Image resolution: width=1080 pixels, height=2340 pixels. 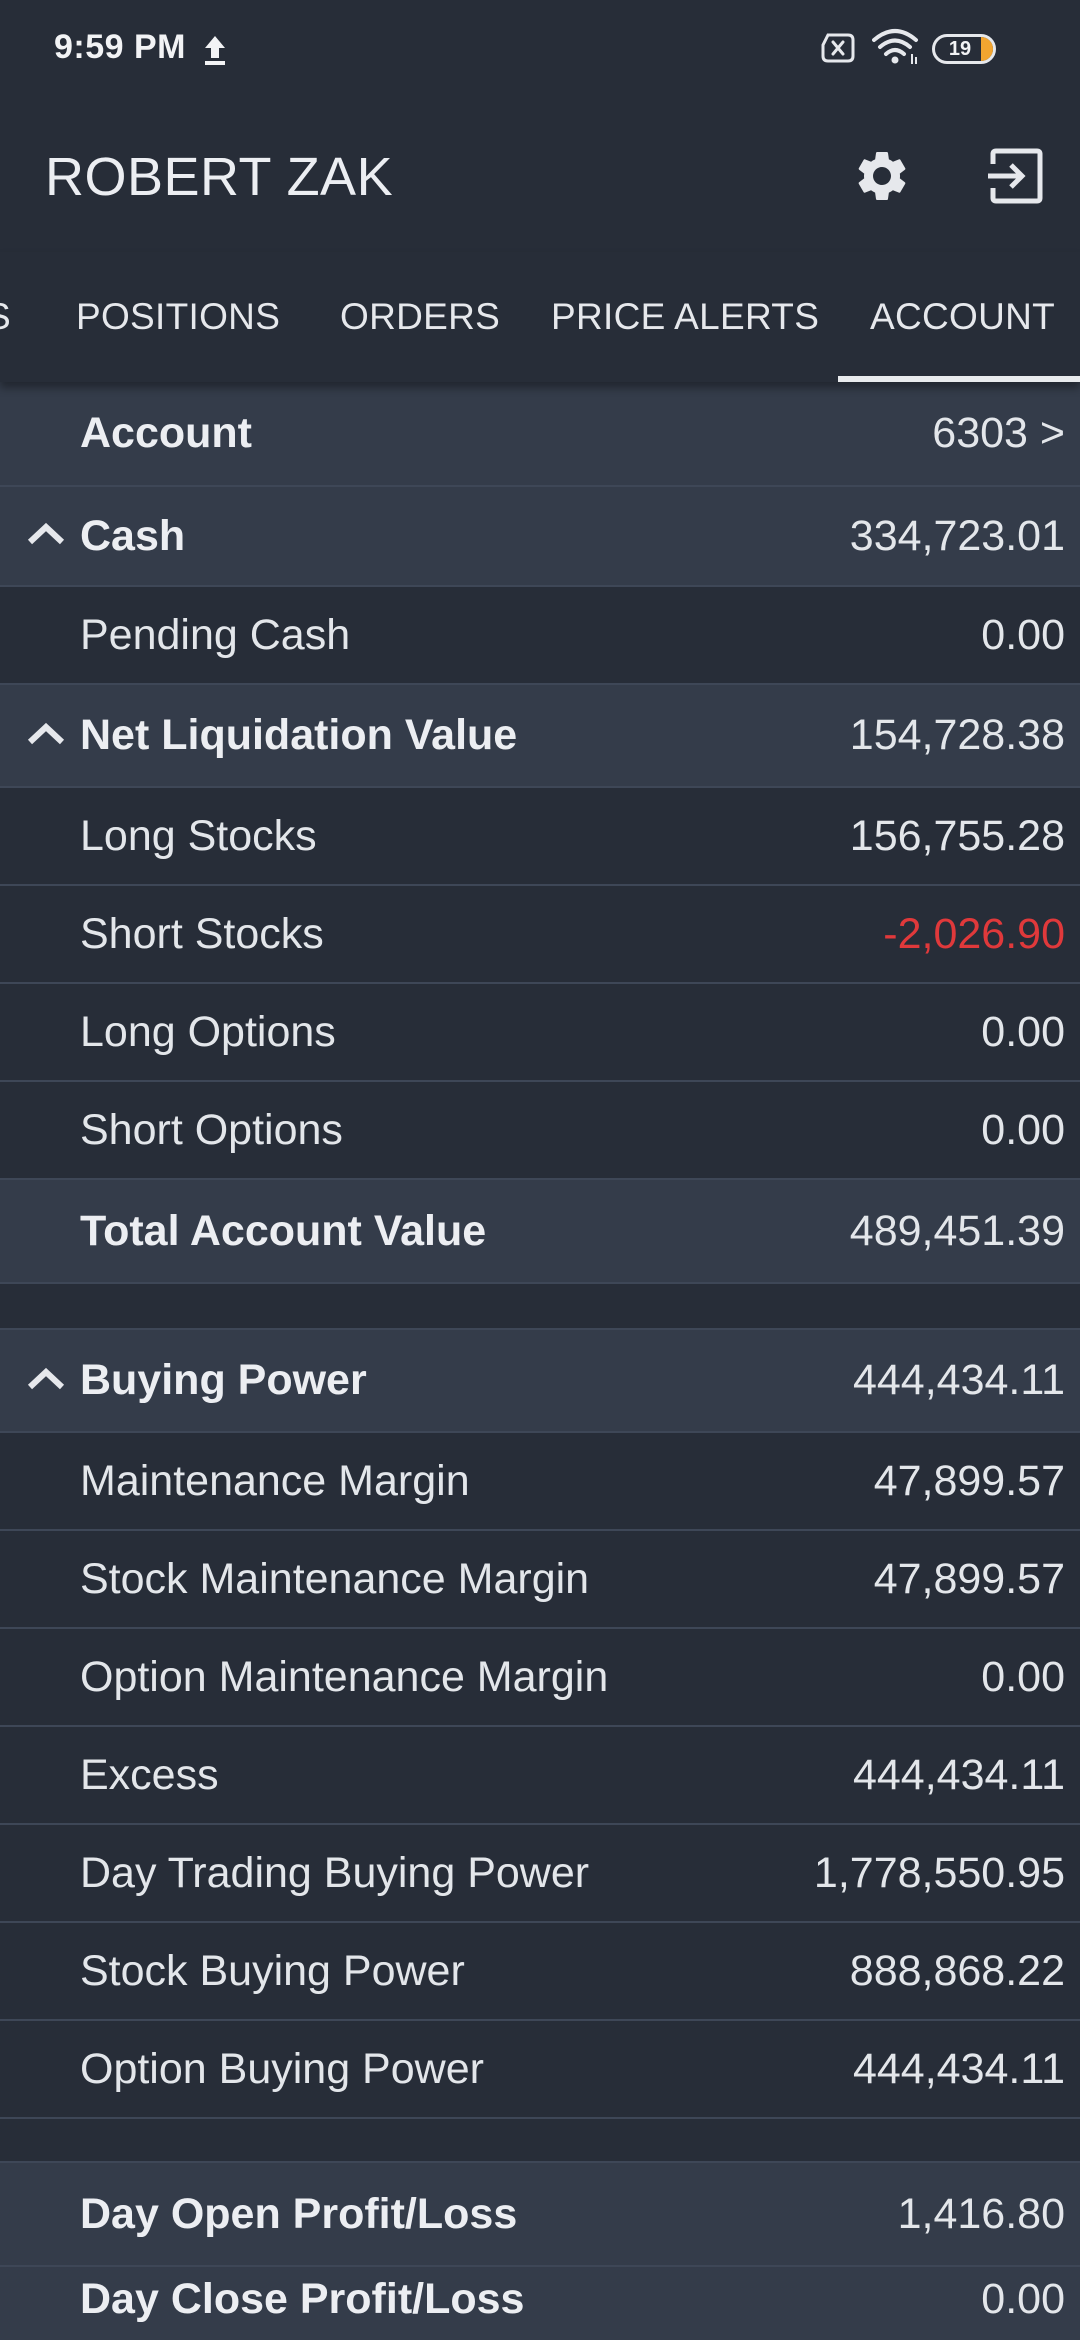 I want to click on upload-icon, so click(x=215, y=50).